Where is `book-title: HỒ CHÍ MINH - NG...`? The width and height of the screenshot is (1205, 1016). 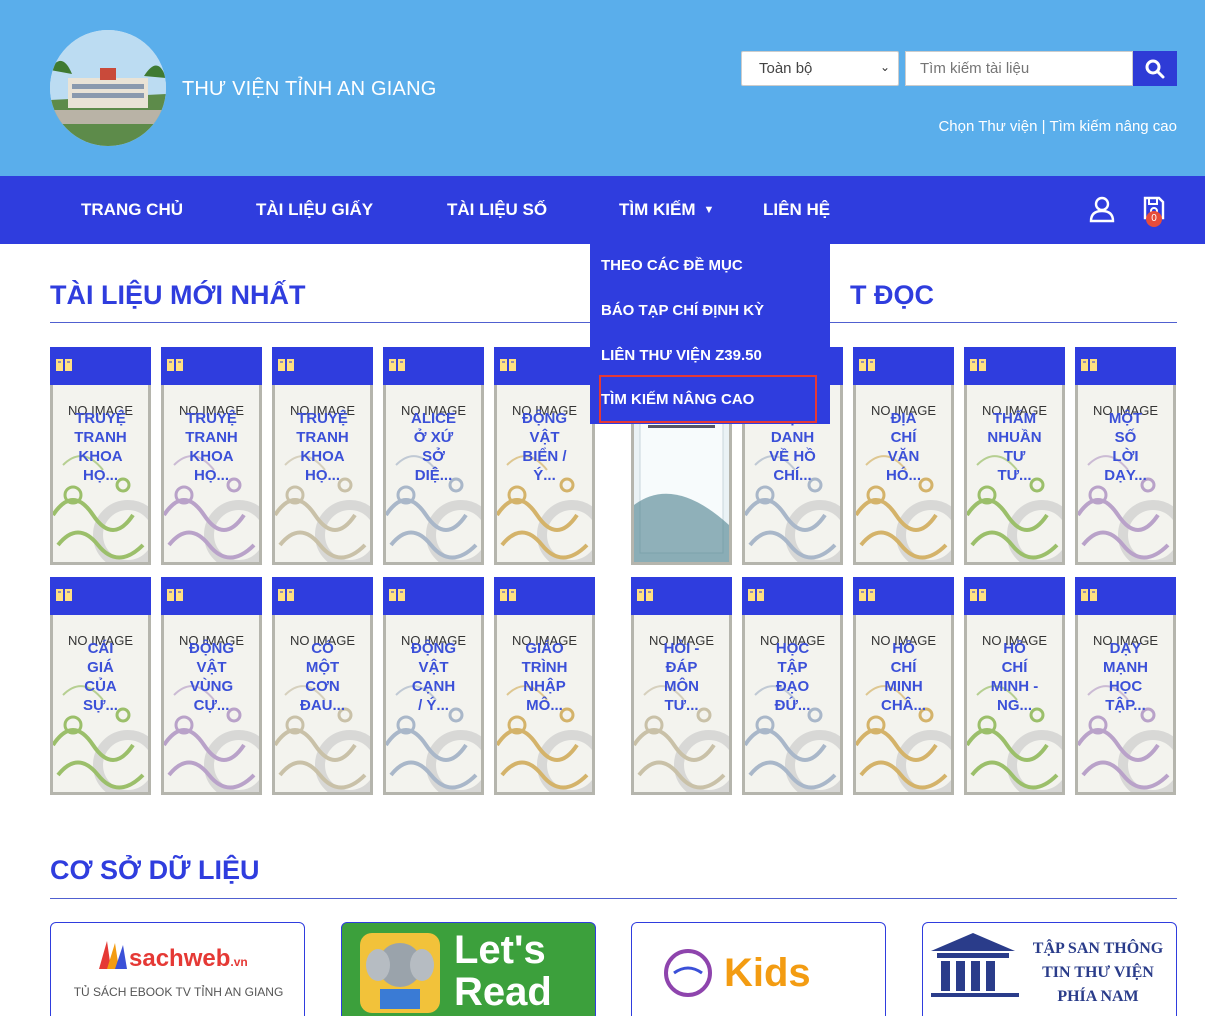
book-title: HỒ CHÍ MINH - NG... is located at coordinates (1014, 677).